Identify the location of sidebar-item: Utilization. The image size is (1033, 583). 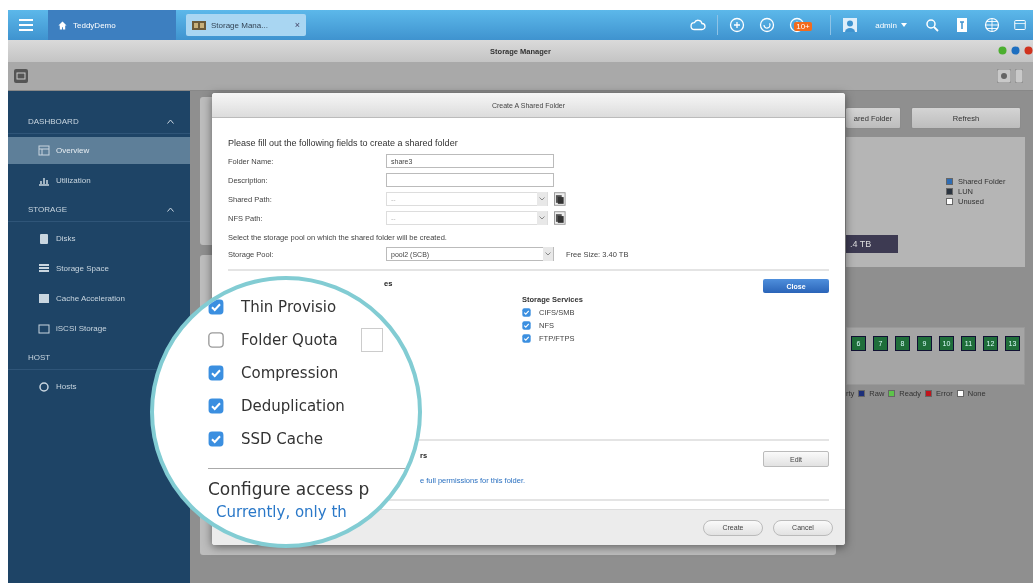
(52, 180).